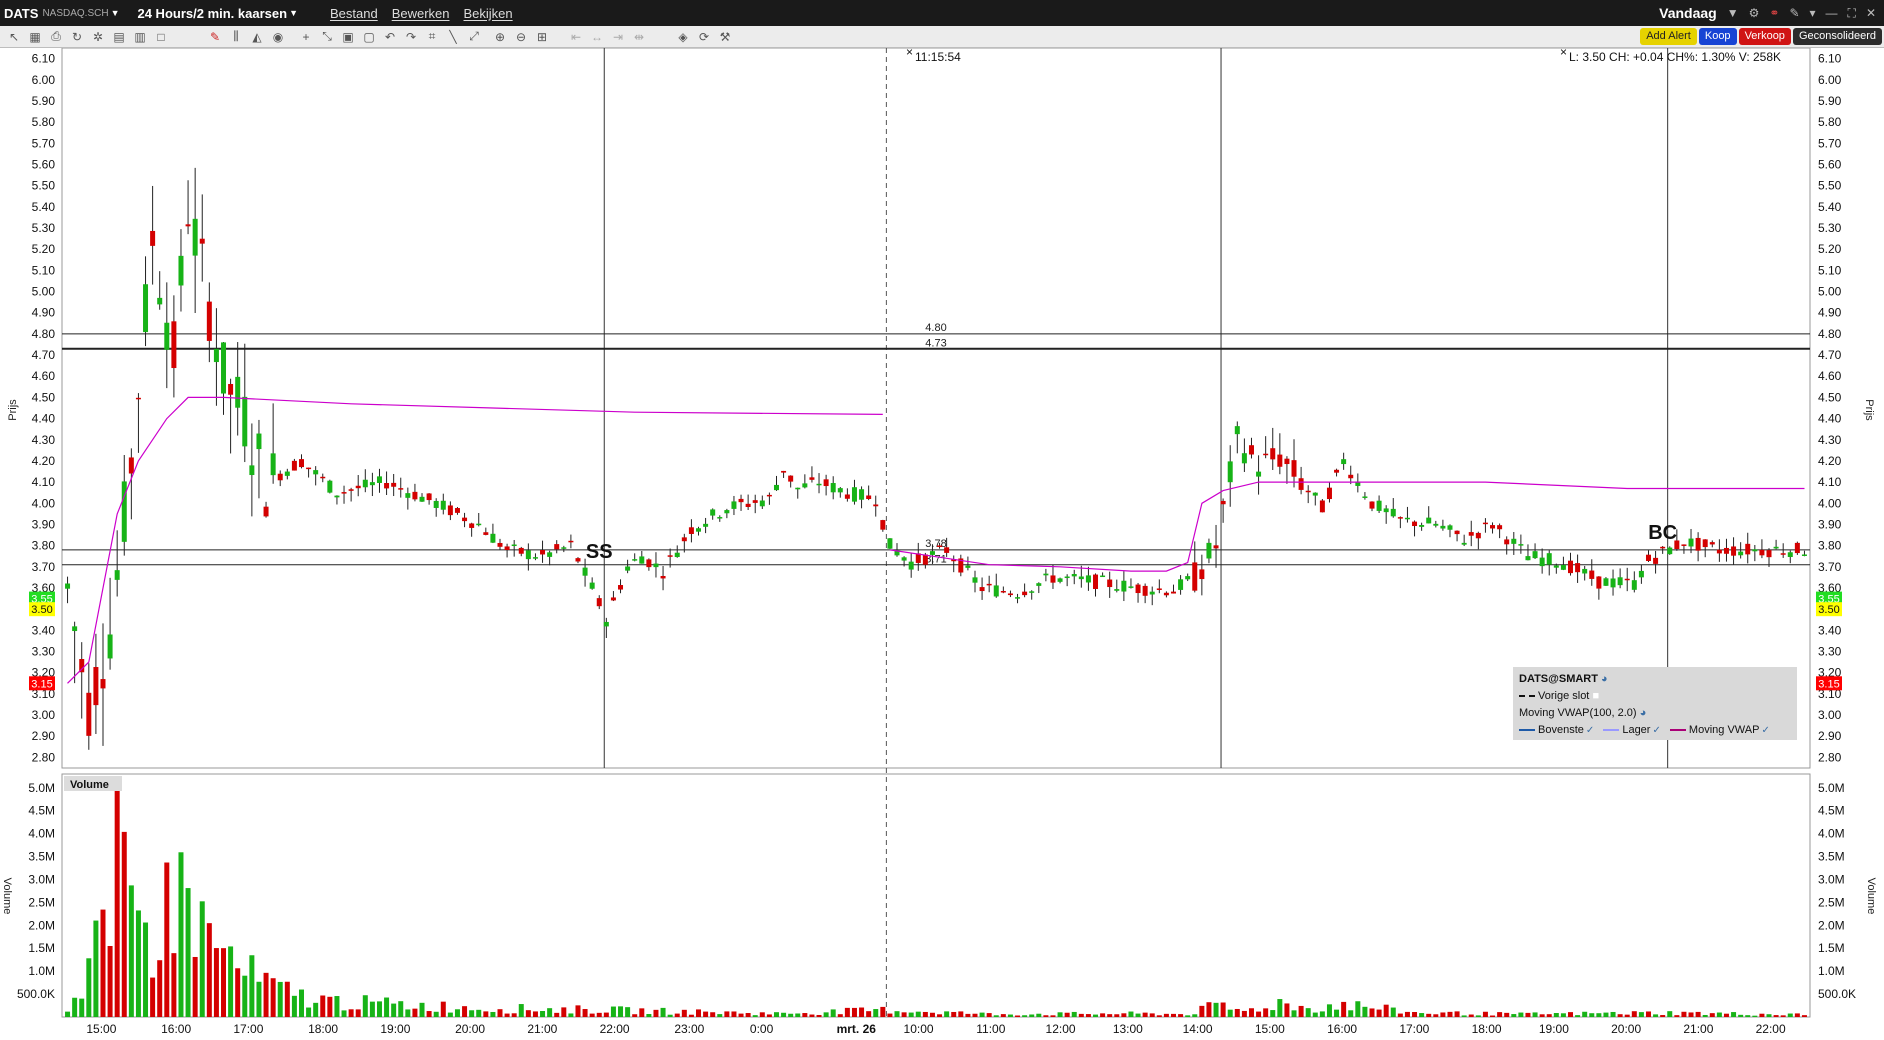 This screenshot has width=1884, height=1040. I want to click on refresh-icon: ↻, so click(77, 37).